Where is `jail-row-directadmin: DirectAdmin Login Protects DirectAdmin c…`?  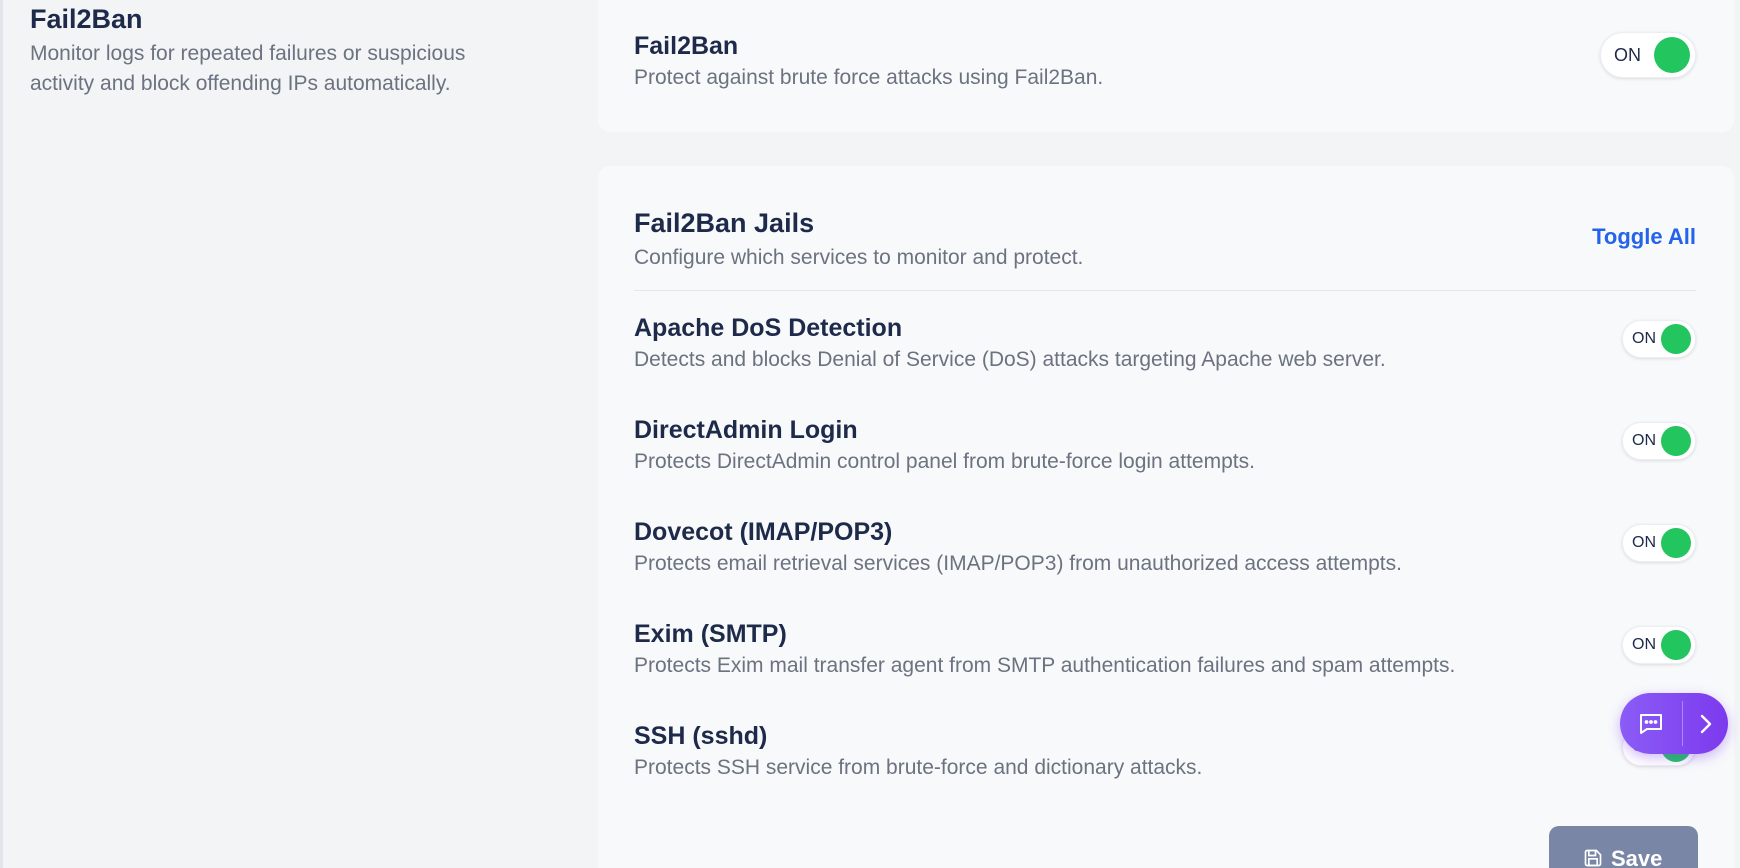
jail-row-directadmin: DirectAdmin Login Protects DirectAdmin c… is located at coordinates (1165, 454).